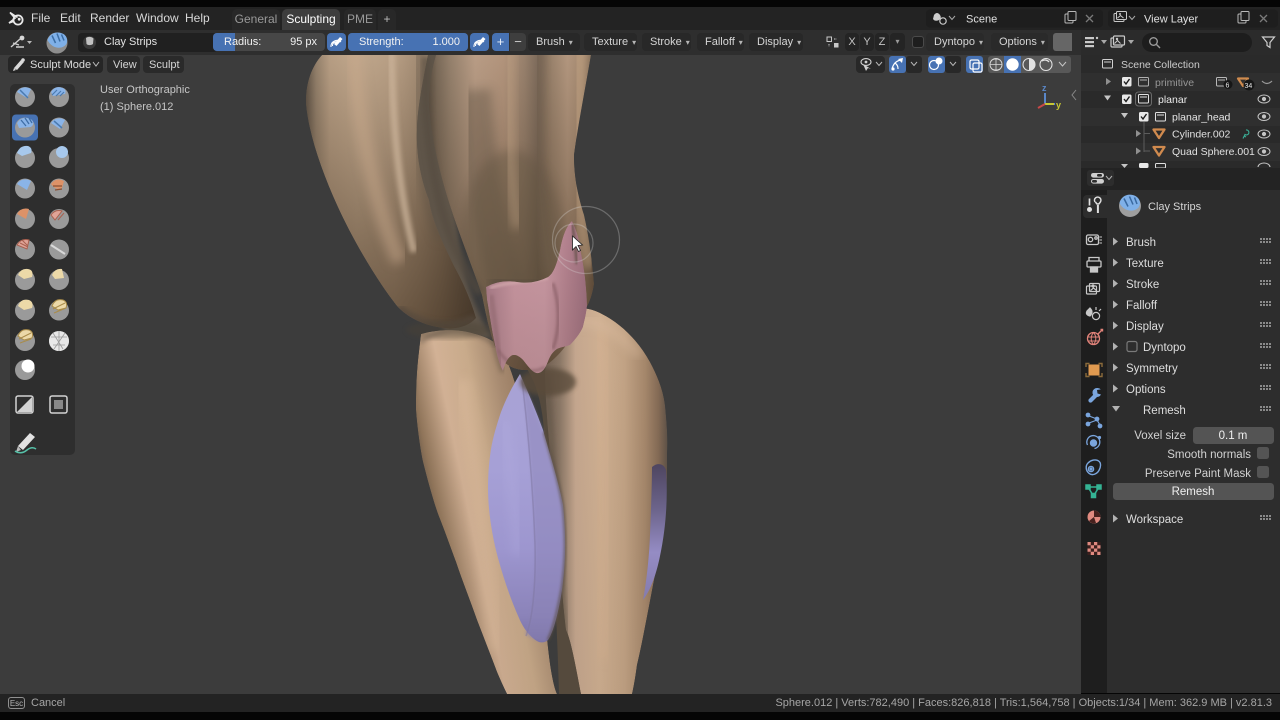 This screenshot has width=1280, height=720. Describe the element at coordinates (1141, 243) in the screenshot. I see `svg-text: Brush` at that location.